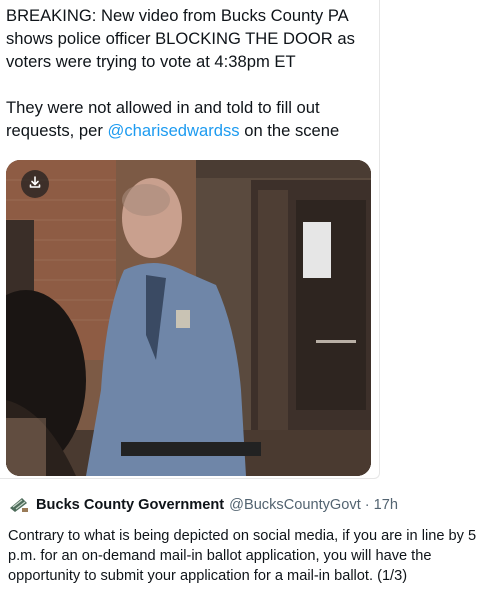  Describe the element at coordinates (386, 505) in the screenshot. I see `timestamp: 17h` at that location.